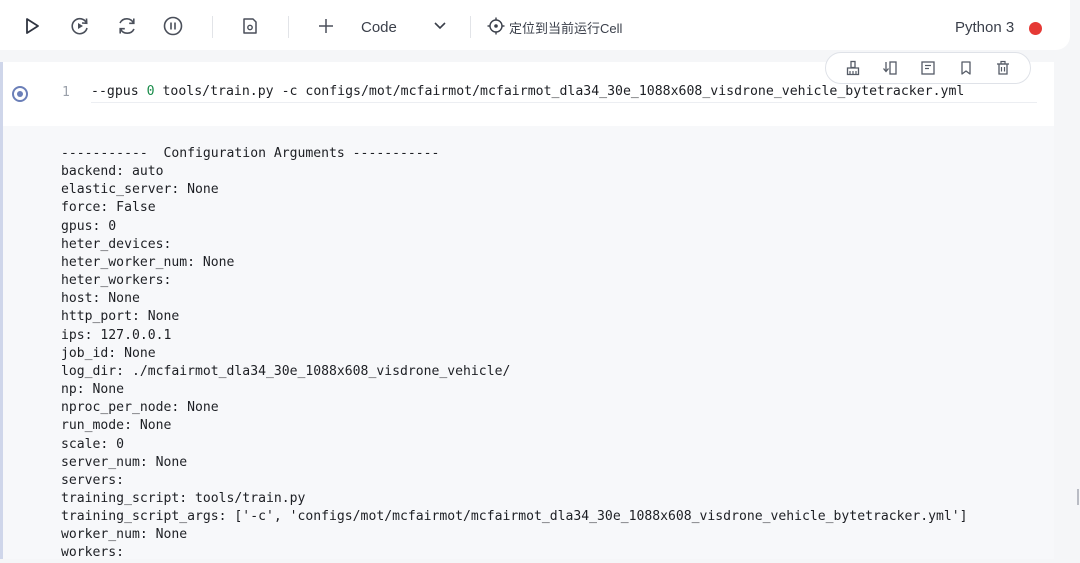  I want to click on save-icon, so click(250, 26).